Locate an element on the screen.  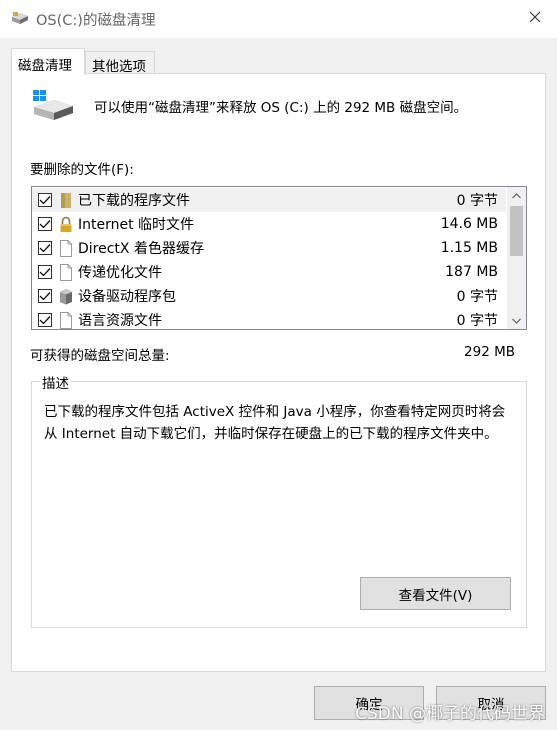
file-name: 语言资源文件 is located at coordinates (120, 321).